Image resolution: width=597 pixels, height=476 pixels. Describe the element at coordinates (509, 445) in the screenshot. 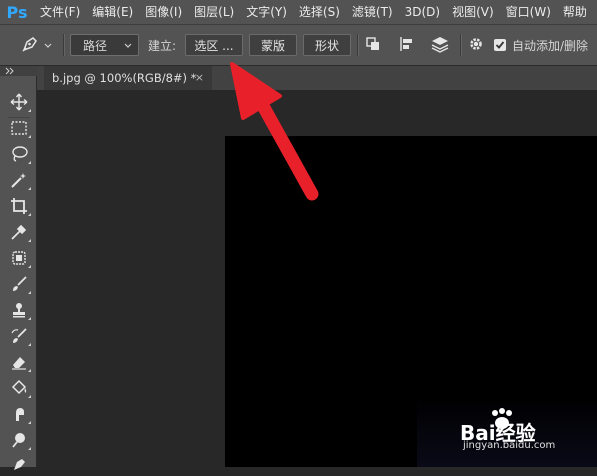

I see `watermark-url: jingyan.baidu.com` at that location.